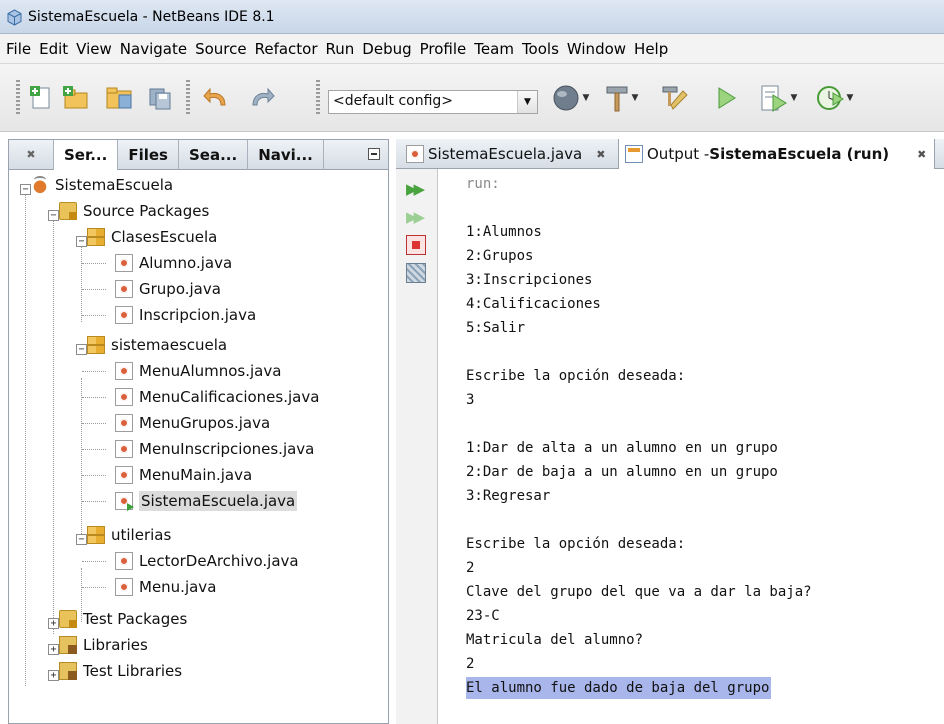  What do you see at coordinates (205, 423) in the screenshot?
I see `tree-node-label: MenuGrupos.java` at bounding box center [205, 423].